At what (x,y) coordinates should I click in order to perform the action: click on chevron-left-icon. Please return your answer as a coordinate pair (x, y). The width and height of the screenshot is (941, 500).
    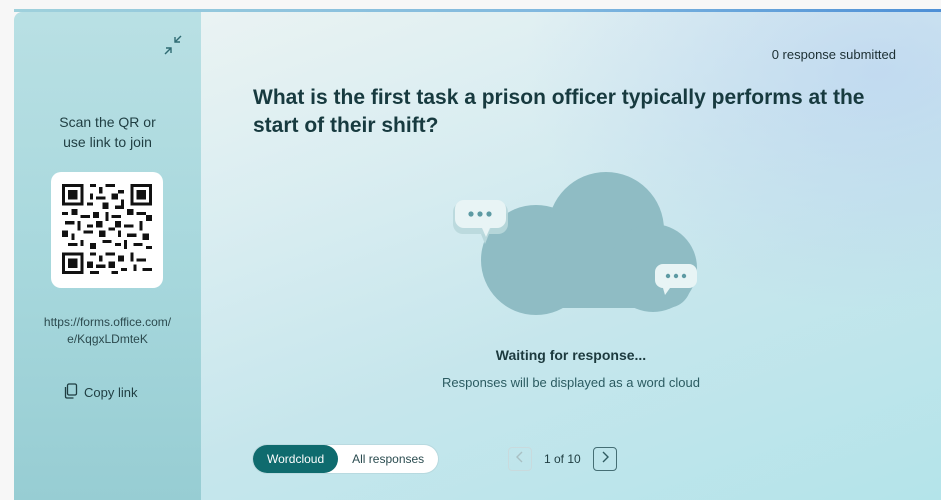
    Looking at the image, I should click on (520, 459).